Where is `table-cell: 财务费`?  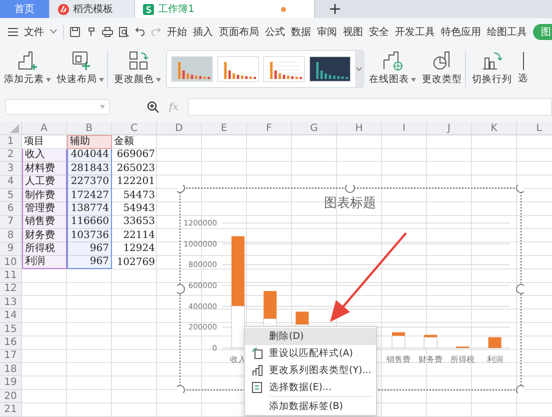 table-cell: 财务费 is located at coordinates (44, 236).